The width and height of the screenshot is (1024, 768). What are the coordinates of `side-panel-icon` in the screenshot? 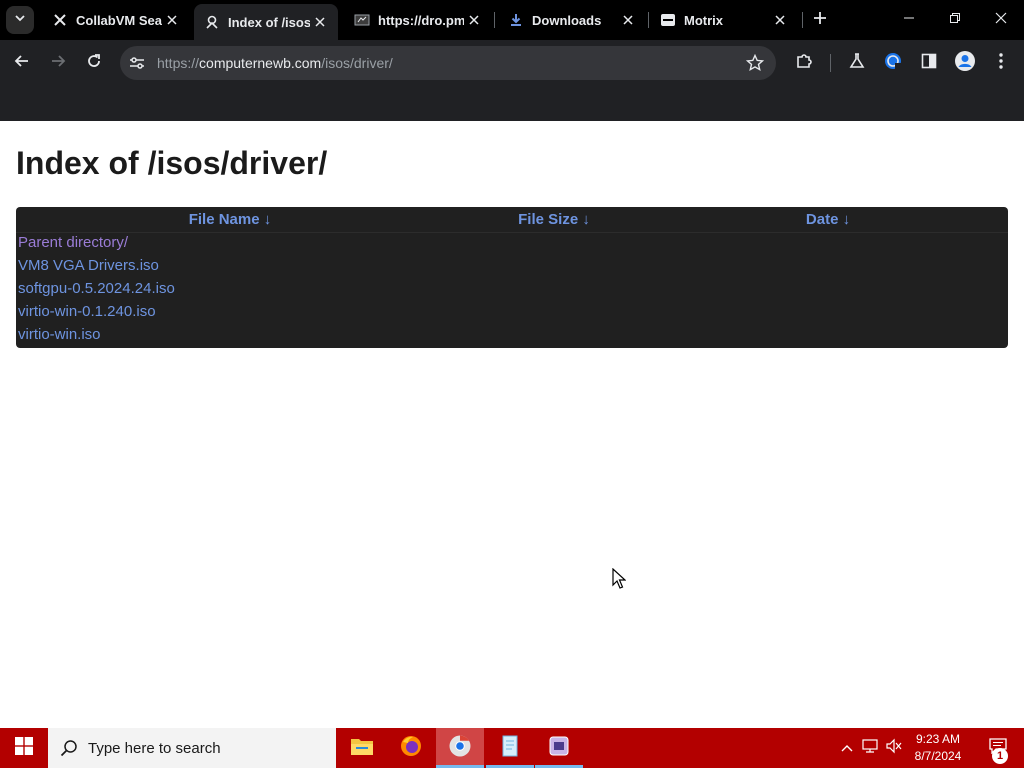 It's located at (929, 63).